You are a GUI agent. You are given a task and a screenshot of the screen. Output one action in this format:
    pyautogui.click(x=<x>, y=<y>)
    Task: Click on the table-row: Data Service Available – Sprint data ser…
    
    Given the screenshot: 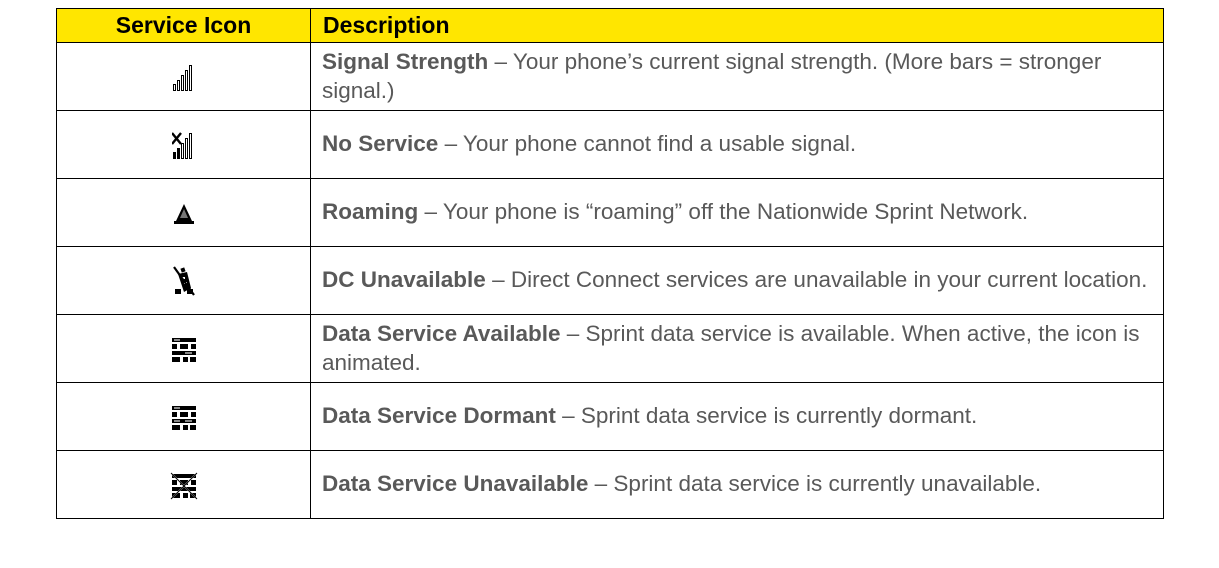 What is the action you would take?
    pyautogui.click(x=610, y=348)
    